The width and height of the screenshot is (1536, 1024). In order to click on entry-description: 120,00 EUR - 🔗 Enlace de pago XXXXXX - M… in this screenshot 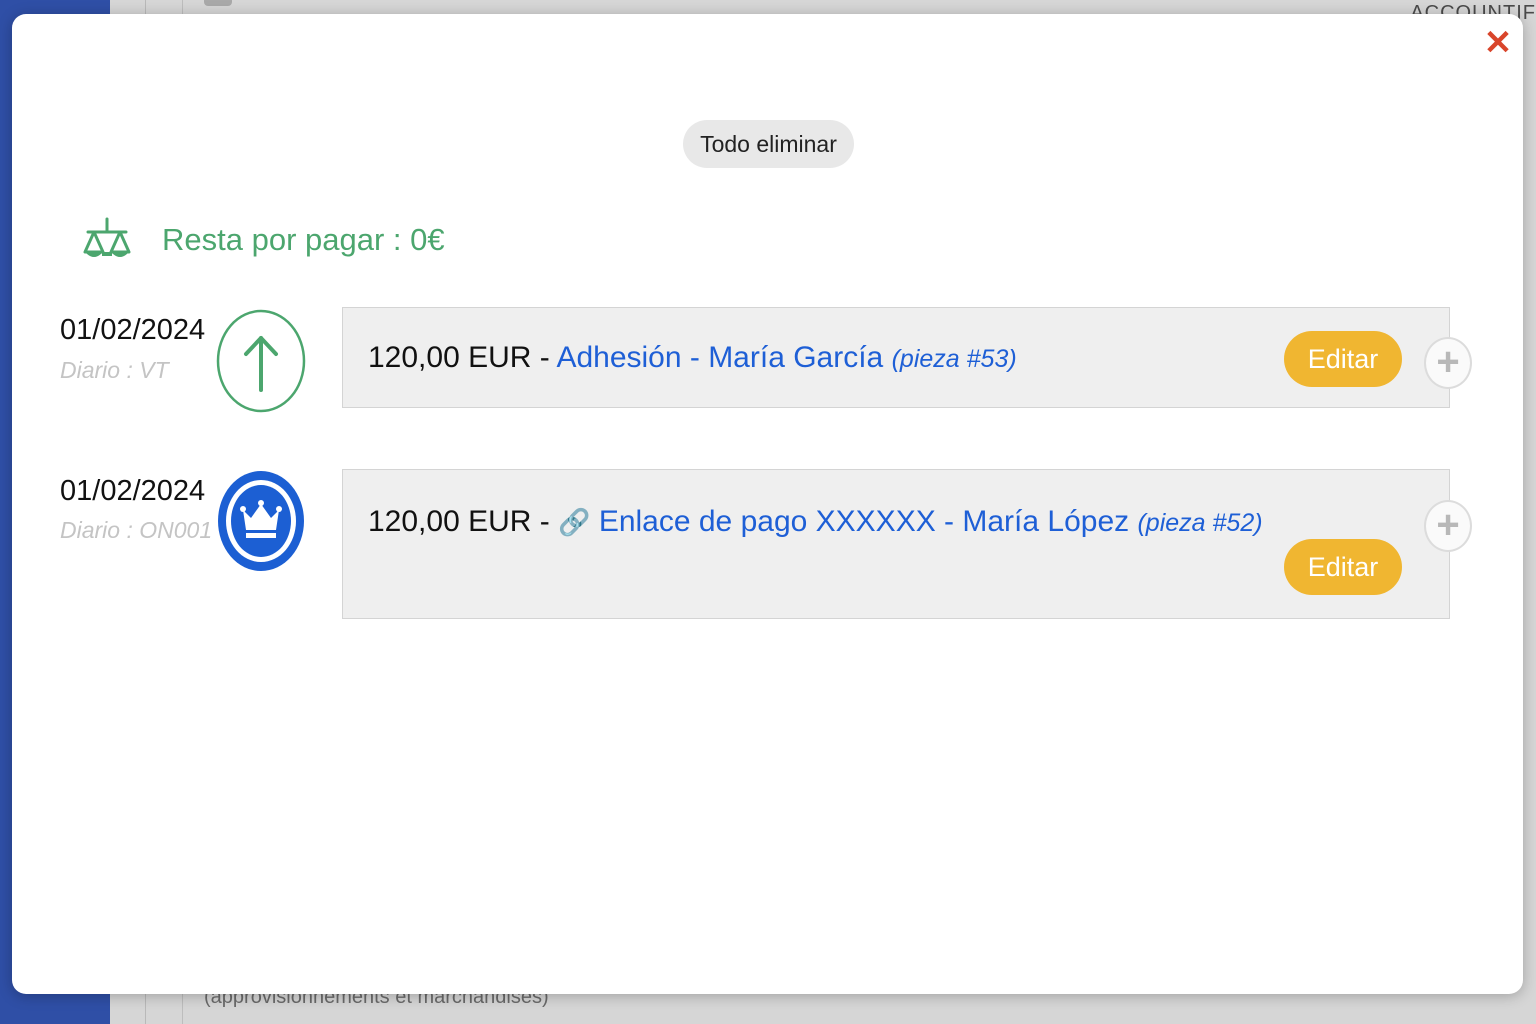, I will do `click(815, 522)`.